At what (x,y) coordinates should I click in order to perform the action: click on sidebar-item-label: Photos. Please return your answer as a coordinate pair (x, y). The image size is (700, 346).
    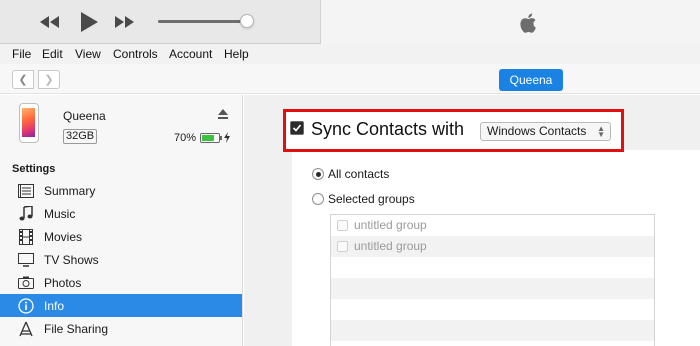
    Looking at the image, I should click on (63, 282).